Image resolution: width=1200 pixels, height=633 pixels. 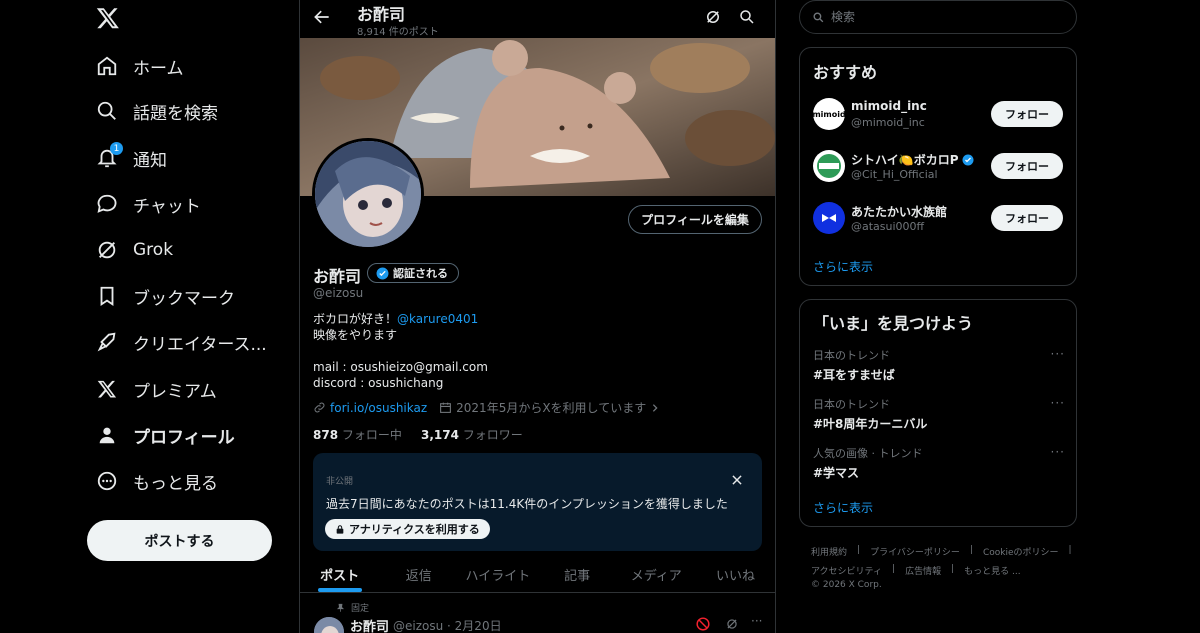 What do you see at coordinates (1021, 551) in the screenshot?
I see `footer-link: Cookieのポリシー` at bounding box center [1021, 551].